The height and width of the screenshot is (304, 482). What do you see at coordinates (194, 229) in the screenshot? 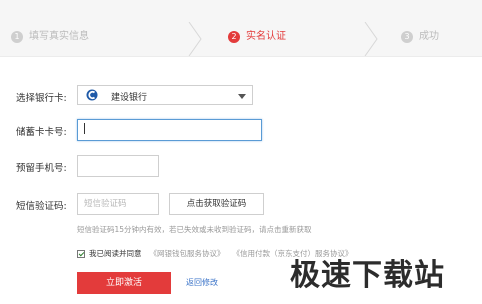
I see `sms-hint-text: 短信验证码15分钟内有效，若已失效或未收到验证码，请点击重新获取` at bounding box center [194, 229].